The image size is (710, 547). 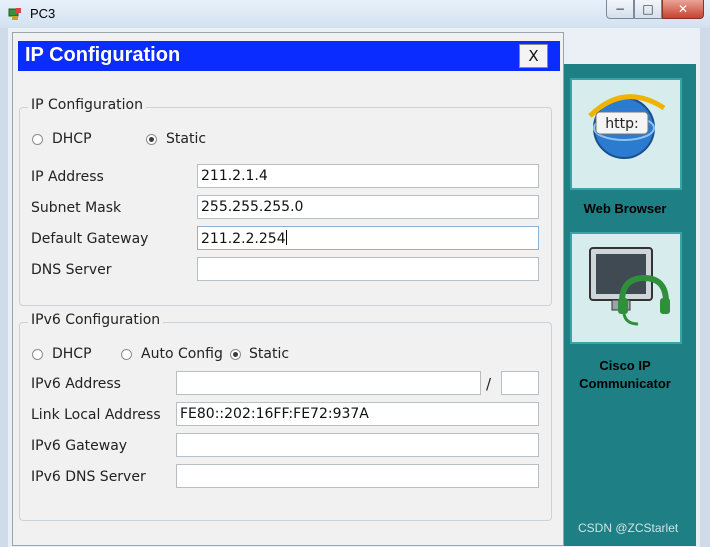 I want to click on ipv4-static-radio: Static, so click(x=176, y=139).